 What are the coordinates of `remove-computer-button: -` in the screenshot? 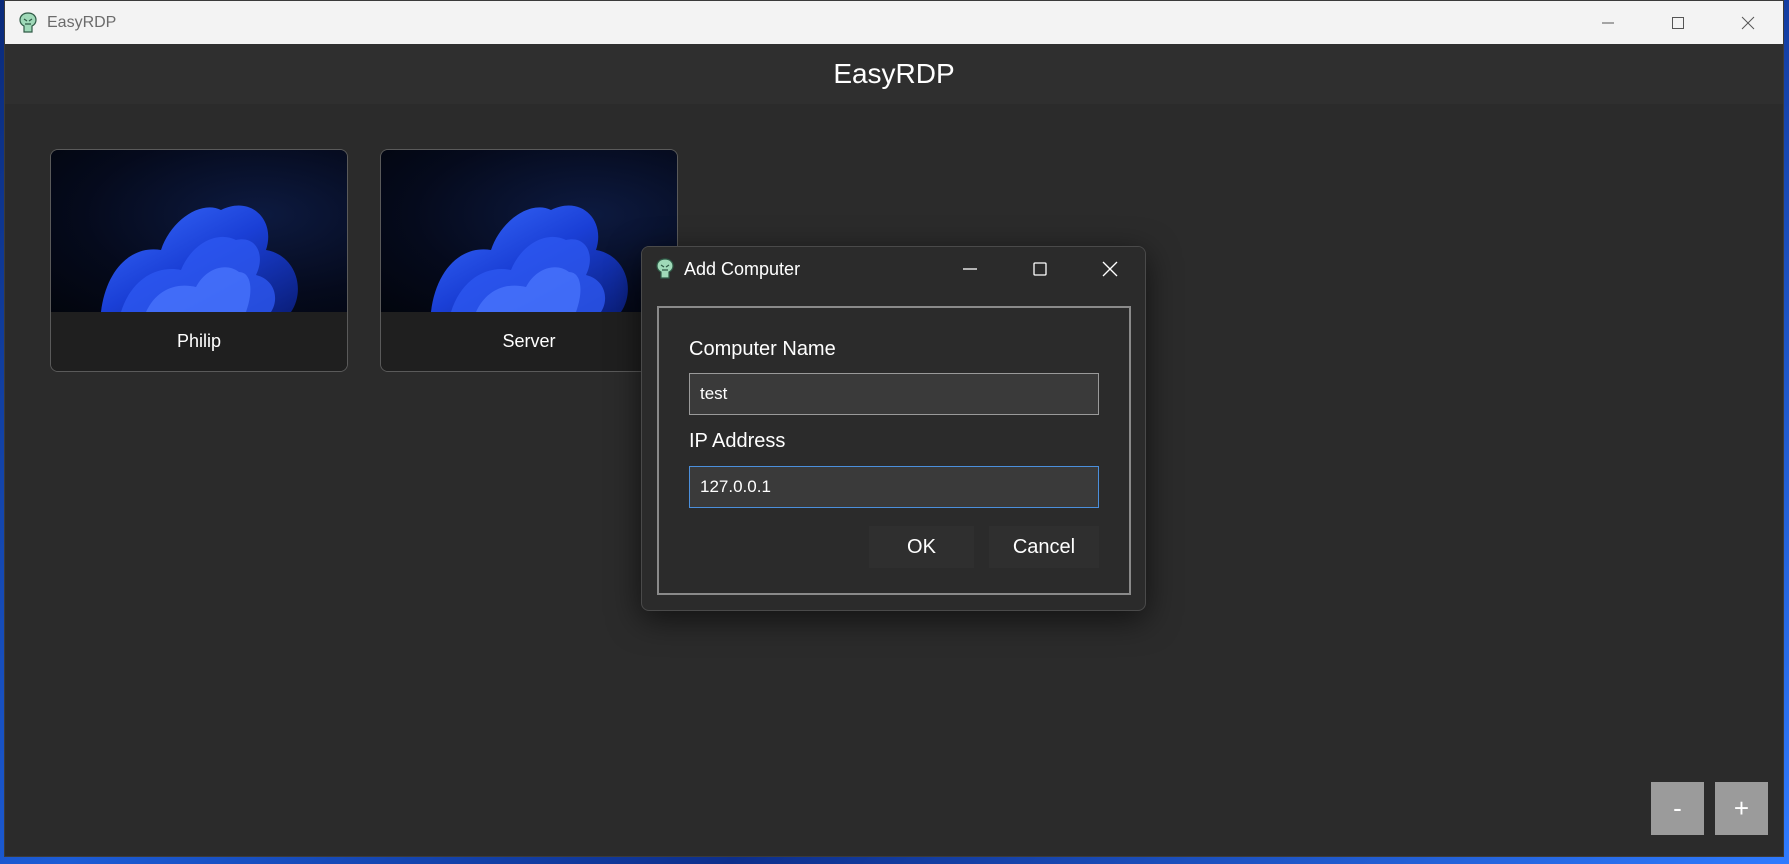 It's located at (1677, 808).